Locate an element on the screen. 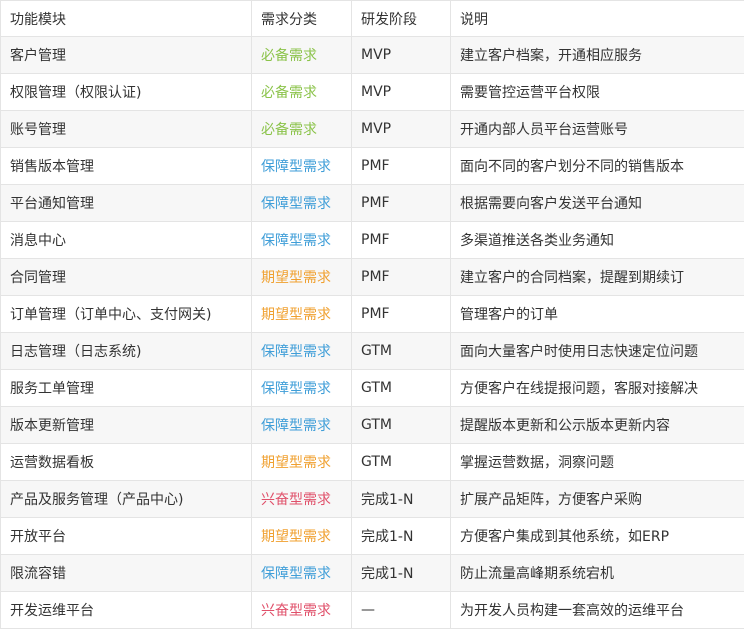 This screenshot has height=638, width=744. module-cell: 消息中心 is located at coordinates (126, 240).